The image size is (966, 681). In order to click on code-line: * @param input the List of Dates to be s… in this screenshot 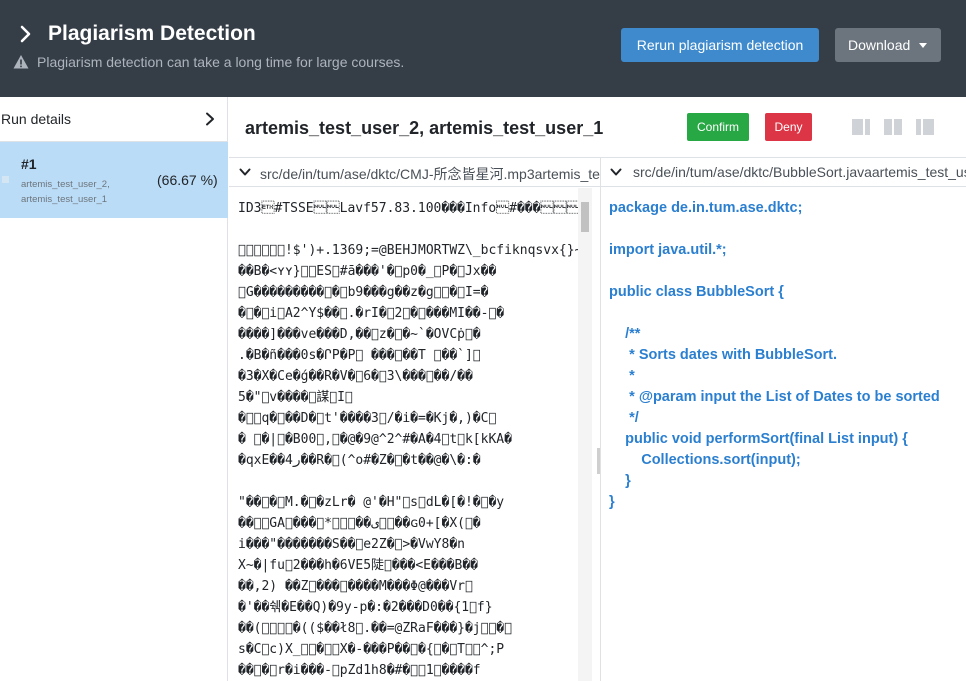, I will do `click(774, 397)`.